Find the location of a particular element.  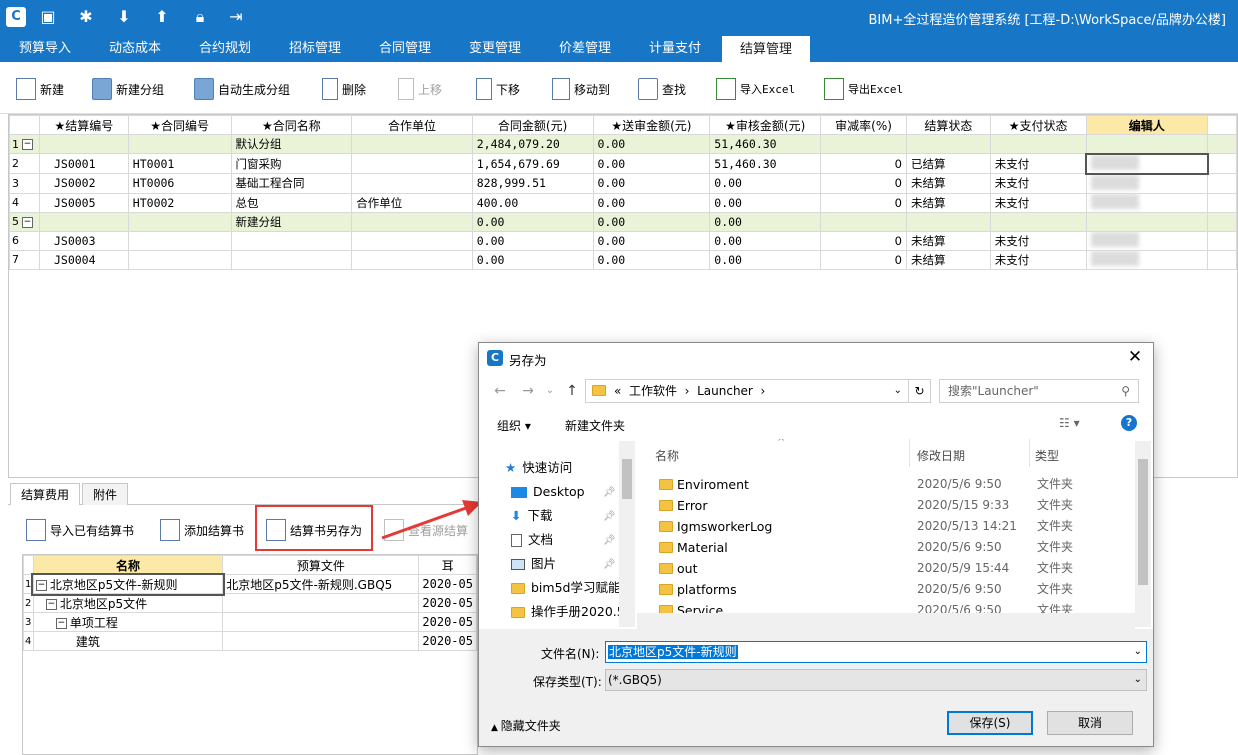

auto-group-button: 自动生成分组 is located at coordinates (242, 89).